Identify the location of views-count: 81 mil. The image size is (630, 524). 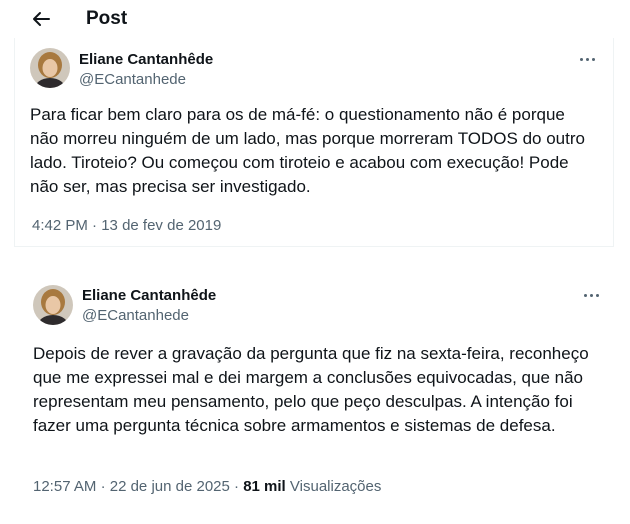
(264, 486).